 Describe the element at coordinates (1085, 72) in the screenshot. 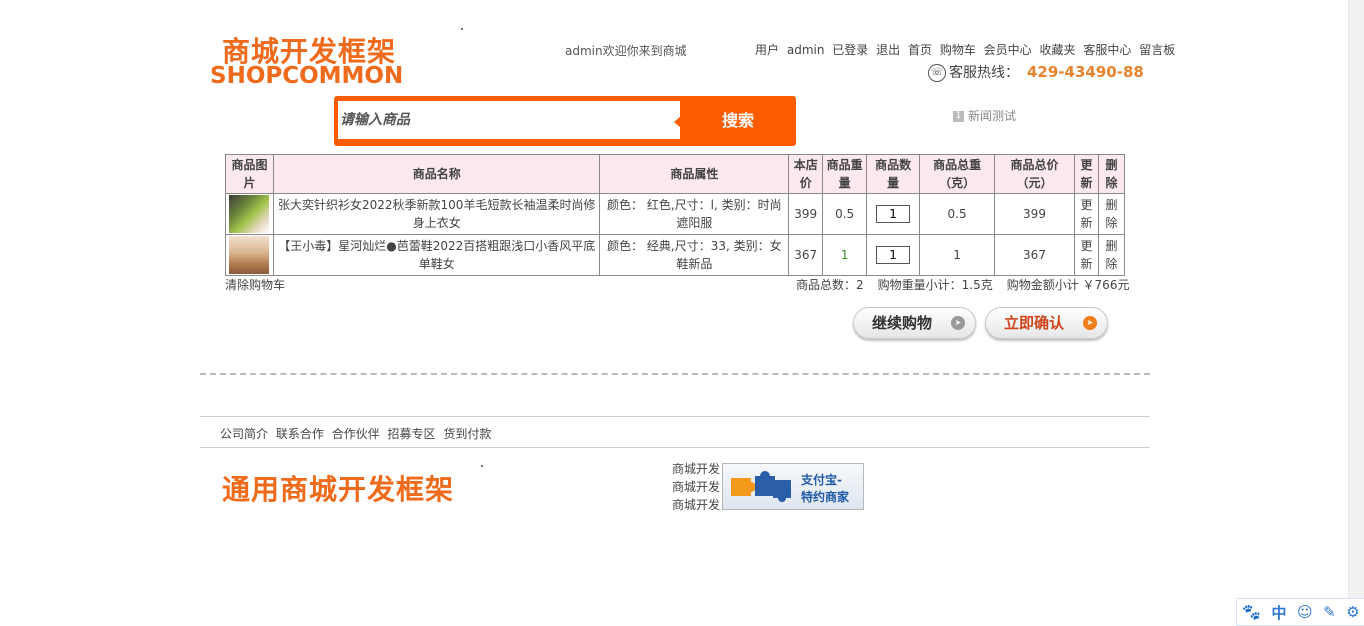

I see `hotline-number: 429-43490-88` at that location.